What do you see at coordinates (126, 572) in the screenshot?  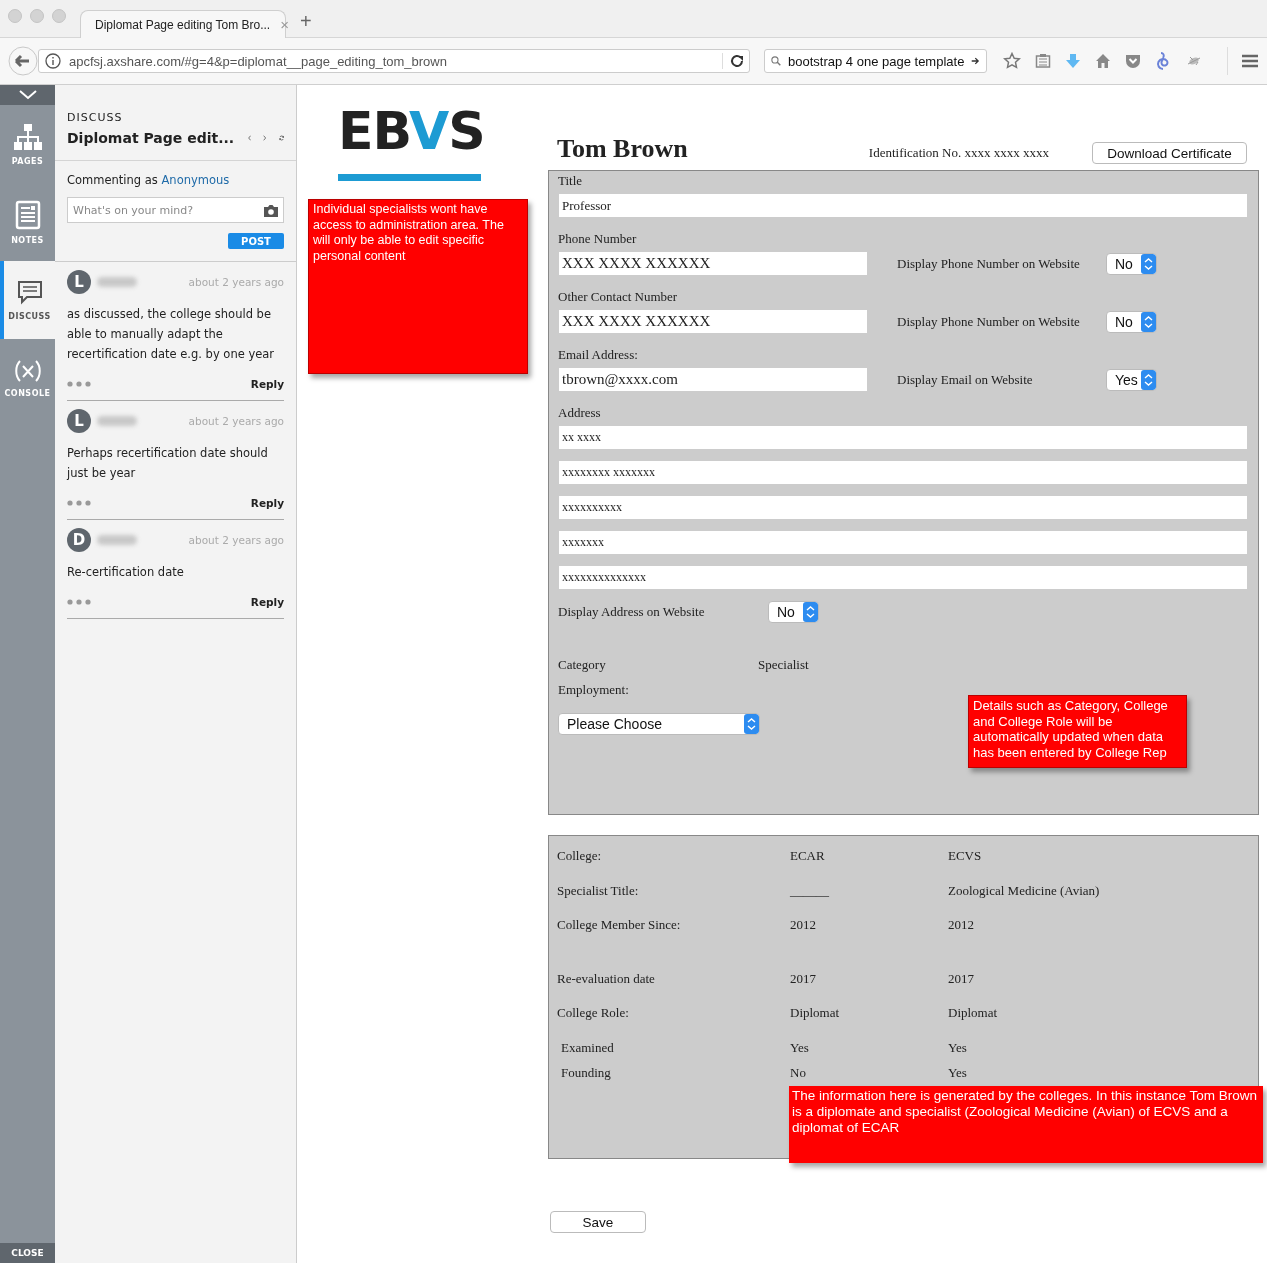 I see `comment-text: Re-certification date` at bounding box center [126, 572].